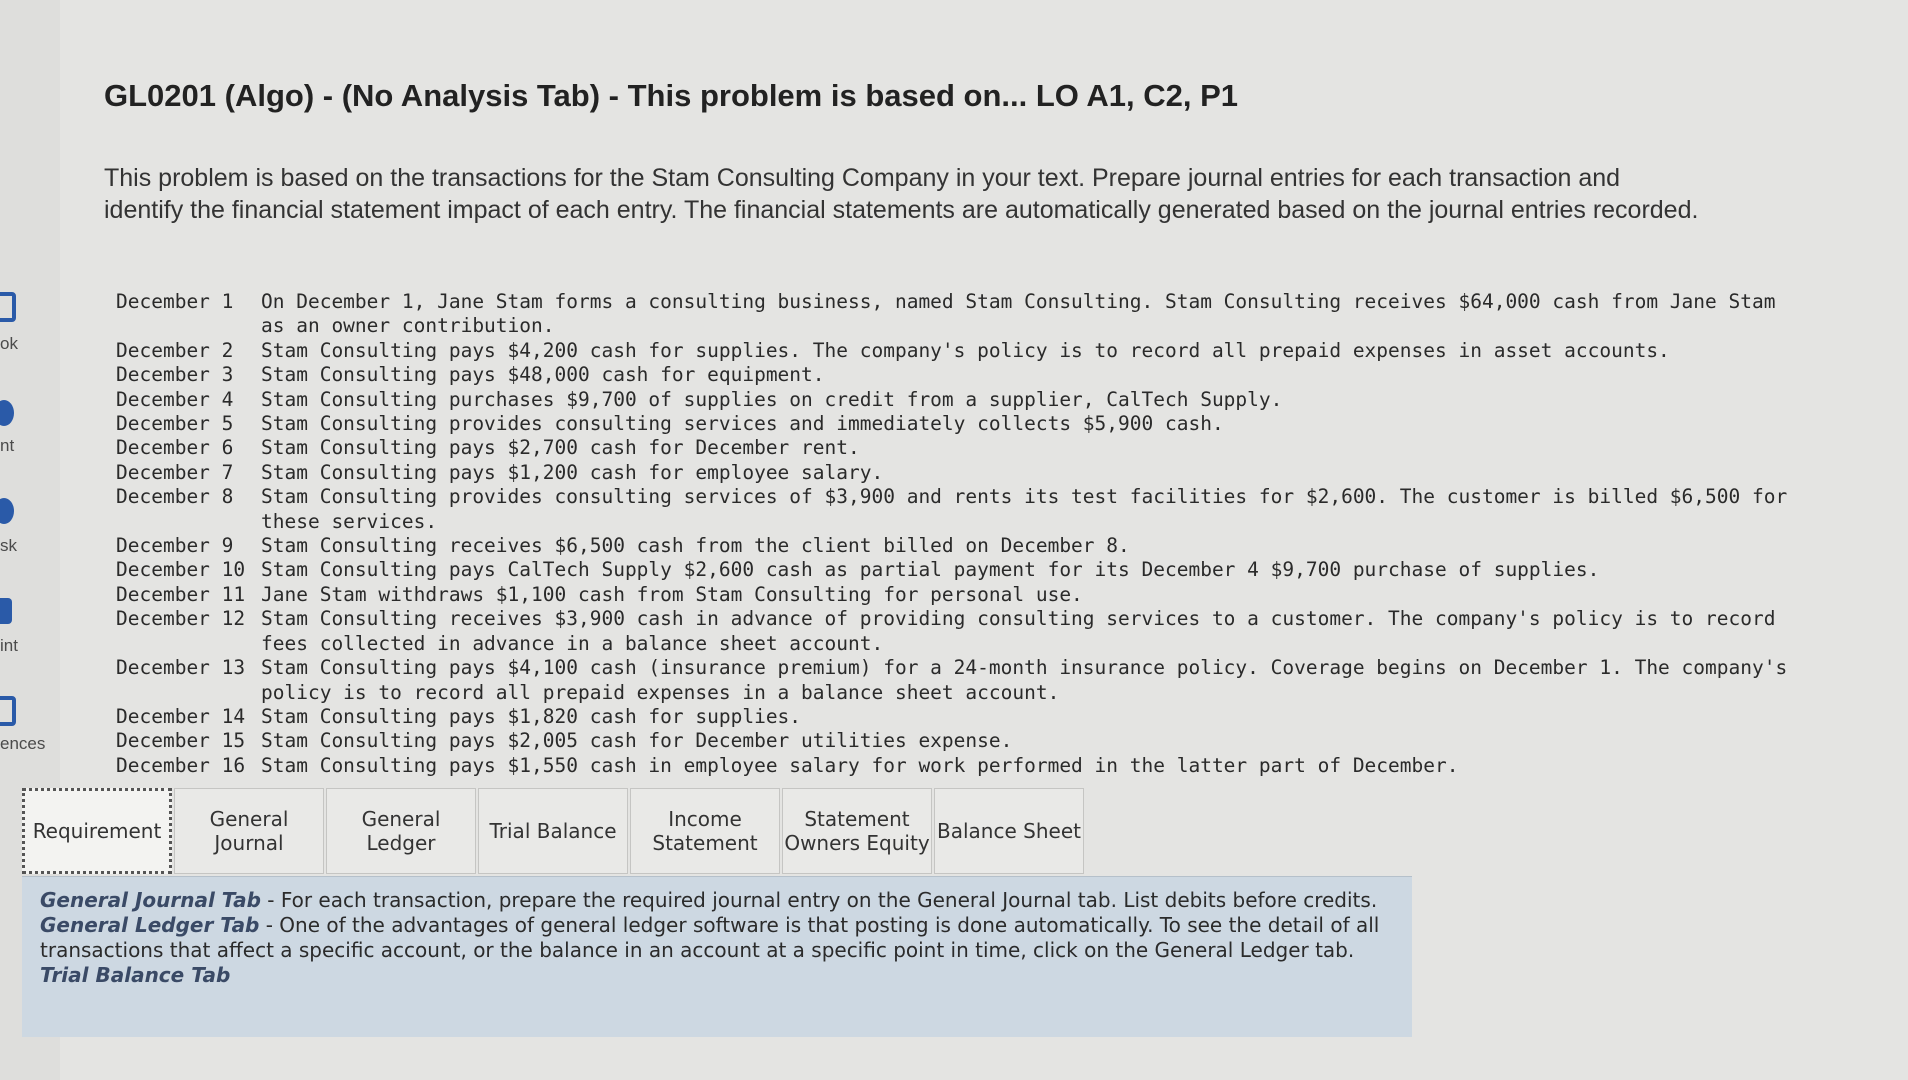 Image resolution: width=1908 pixels, height=1080 pixels. Describe the element at coordinates (175, 497) in the screenshot. I see `transaction-date: December 8` at that location.